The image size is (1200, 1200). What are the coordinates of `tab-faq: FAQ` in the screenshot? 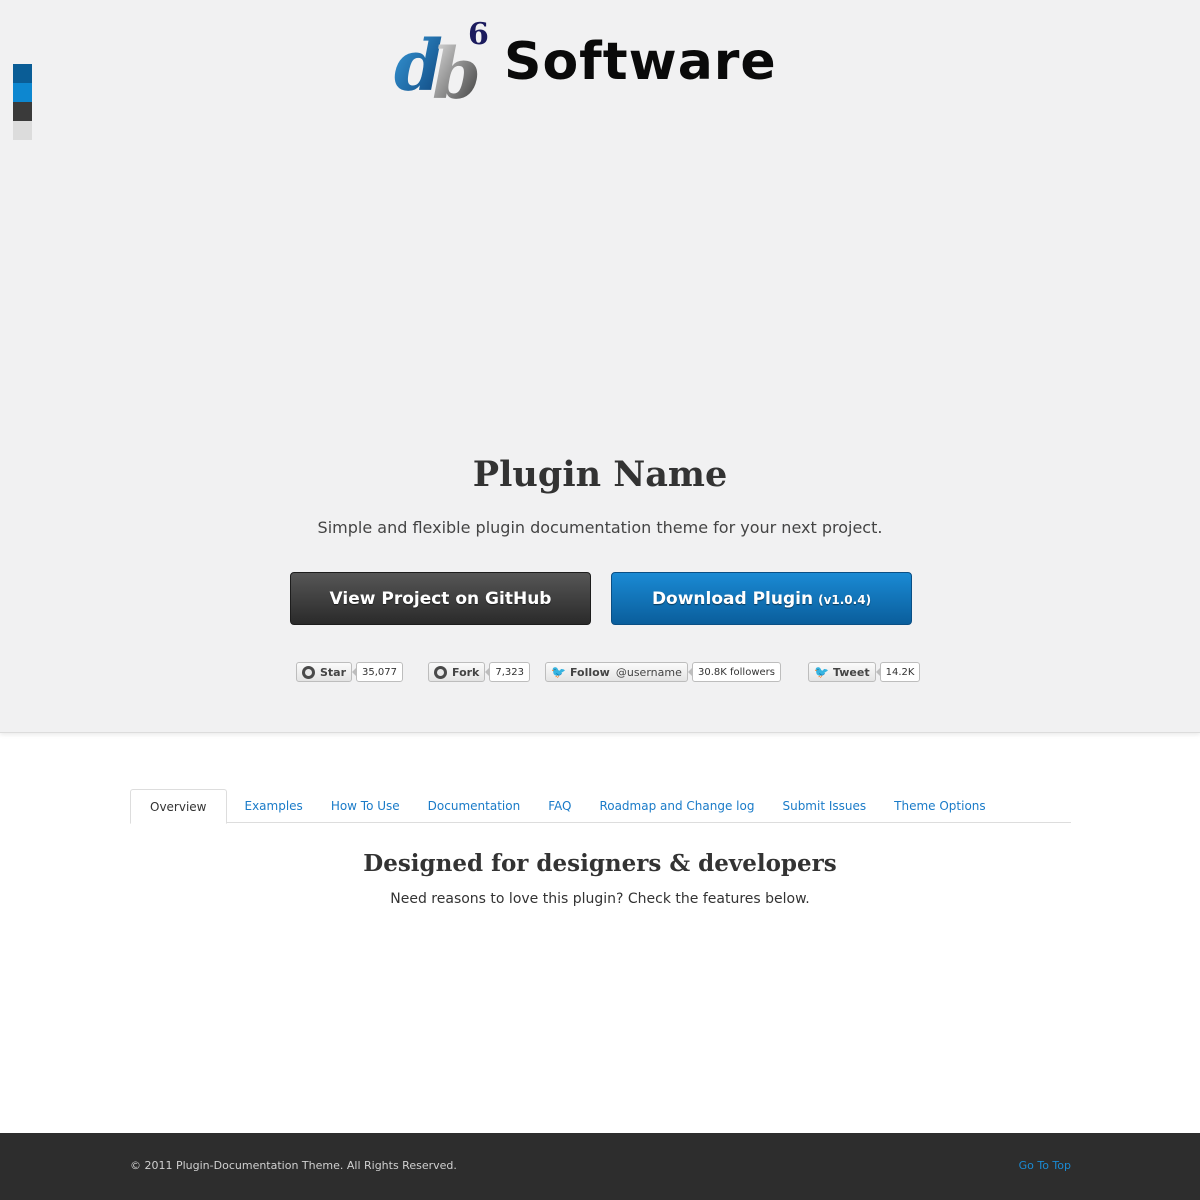 It's located at (559, 806).